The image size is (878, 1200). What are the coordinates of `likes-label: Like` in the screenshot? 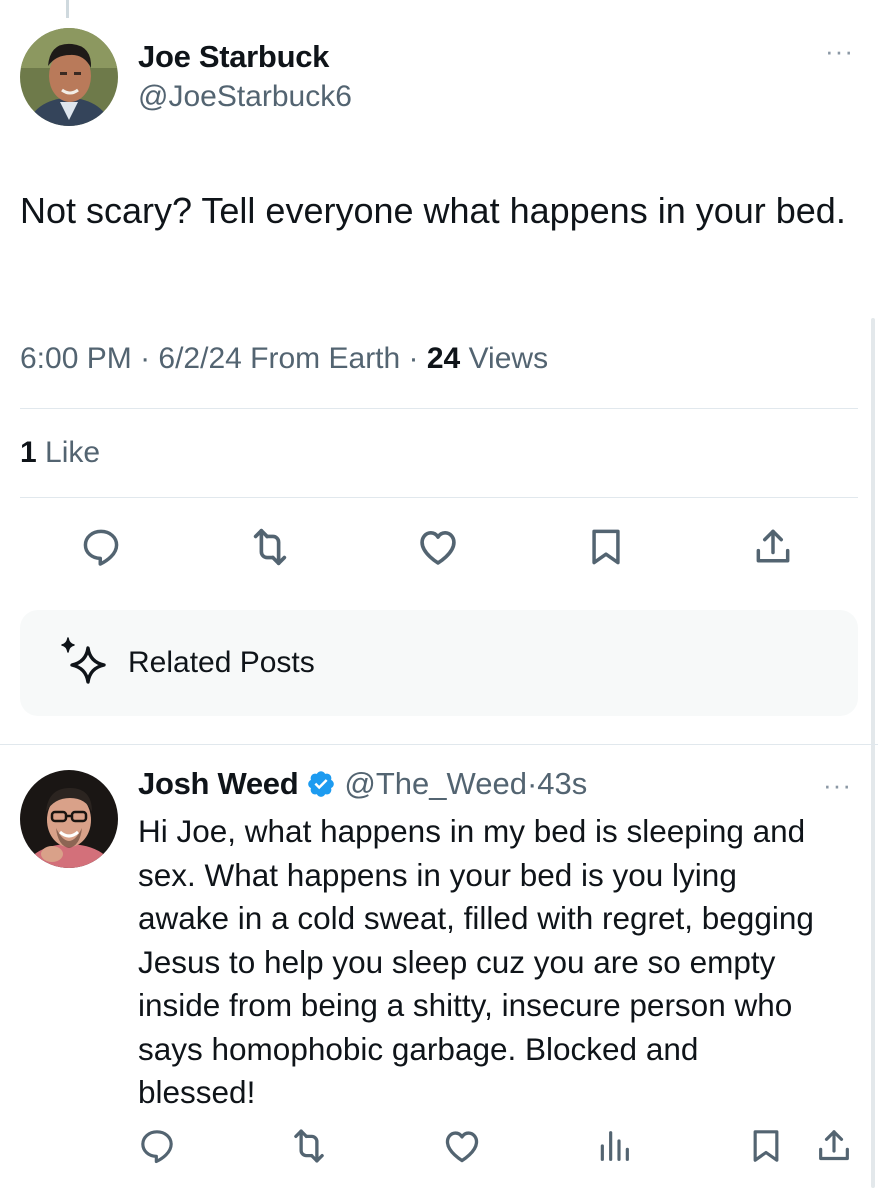 It's located at (73, 452).